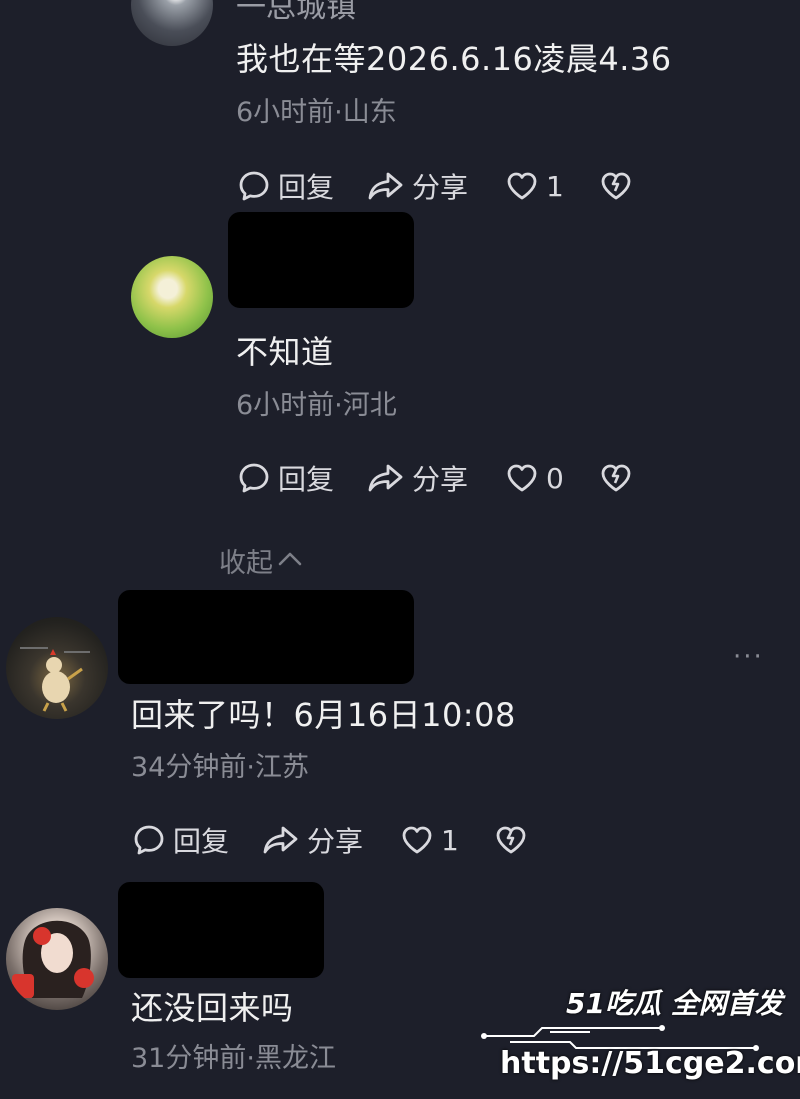 The image size is (800, 1099). What do you see at coordinates (454, 59) in the screenshot?
I see `comment-text: 我也在等2026.6.16凌晨4.36` at bounding box center [454, 59].